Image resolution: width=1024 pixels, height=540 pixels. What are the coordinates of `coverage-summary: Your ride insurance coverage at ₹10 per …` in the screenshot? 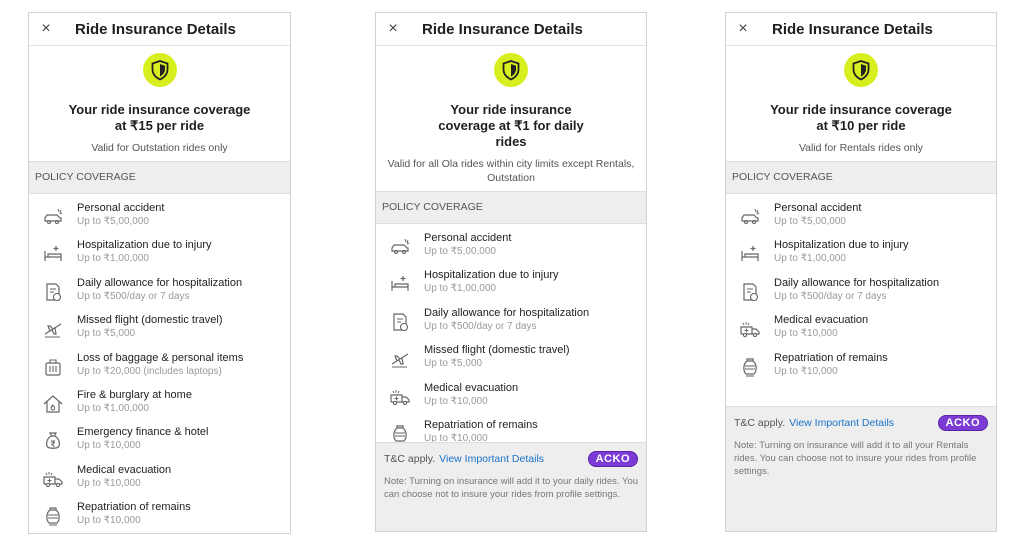 It's located at (861, 100).